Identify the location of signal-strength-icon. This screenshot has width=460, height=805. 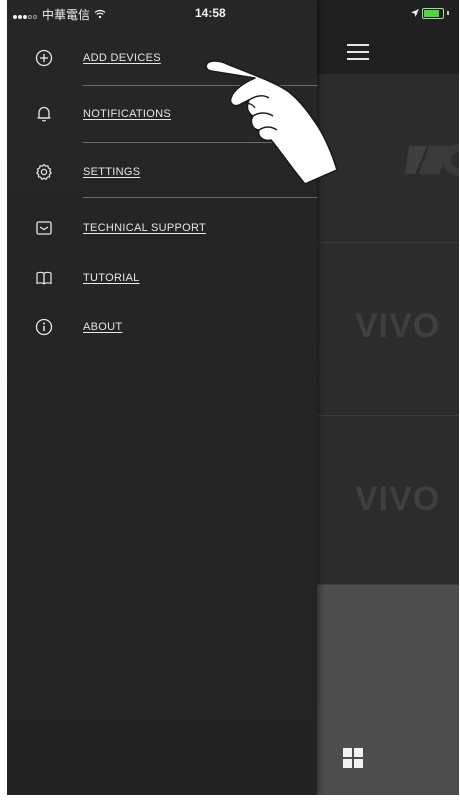
(25, 15).